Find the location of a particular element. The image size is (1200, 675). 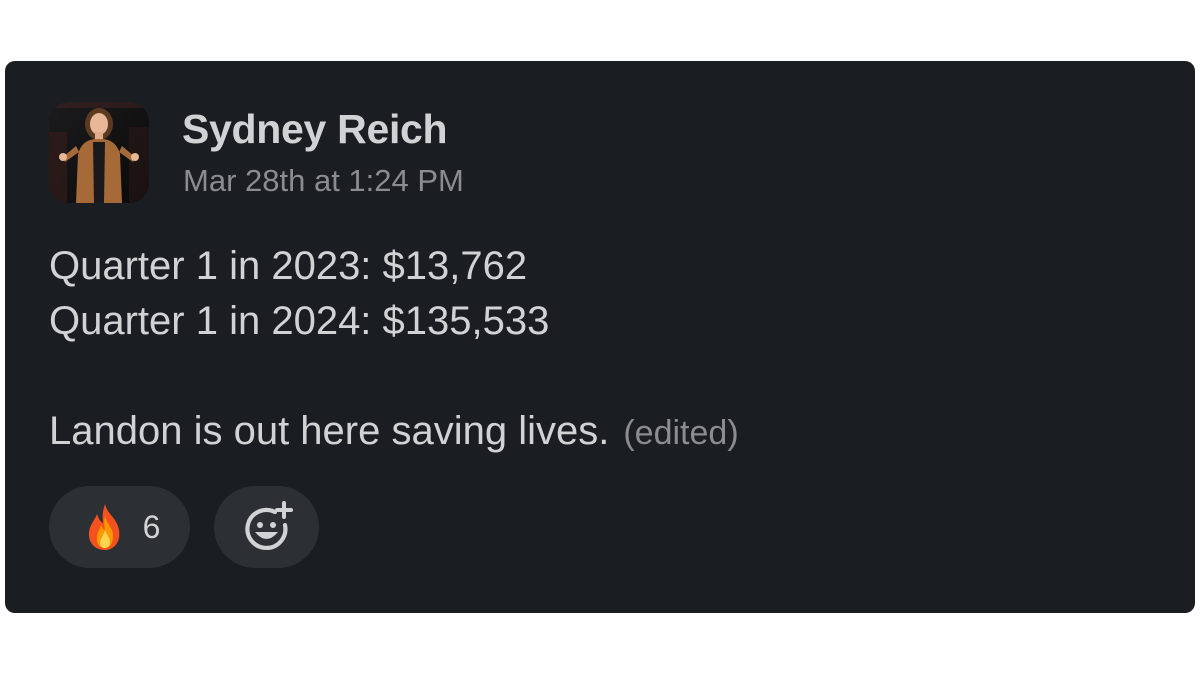

add-reaction-icon is located at coordinates (268, 525).